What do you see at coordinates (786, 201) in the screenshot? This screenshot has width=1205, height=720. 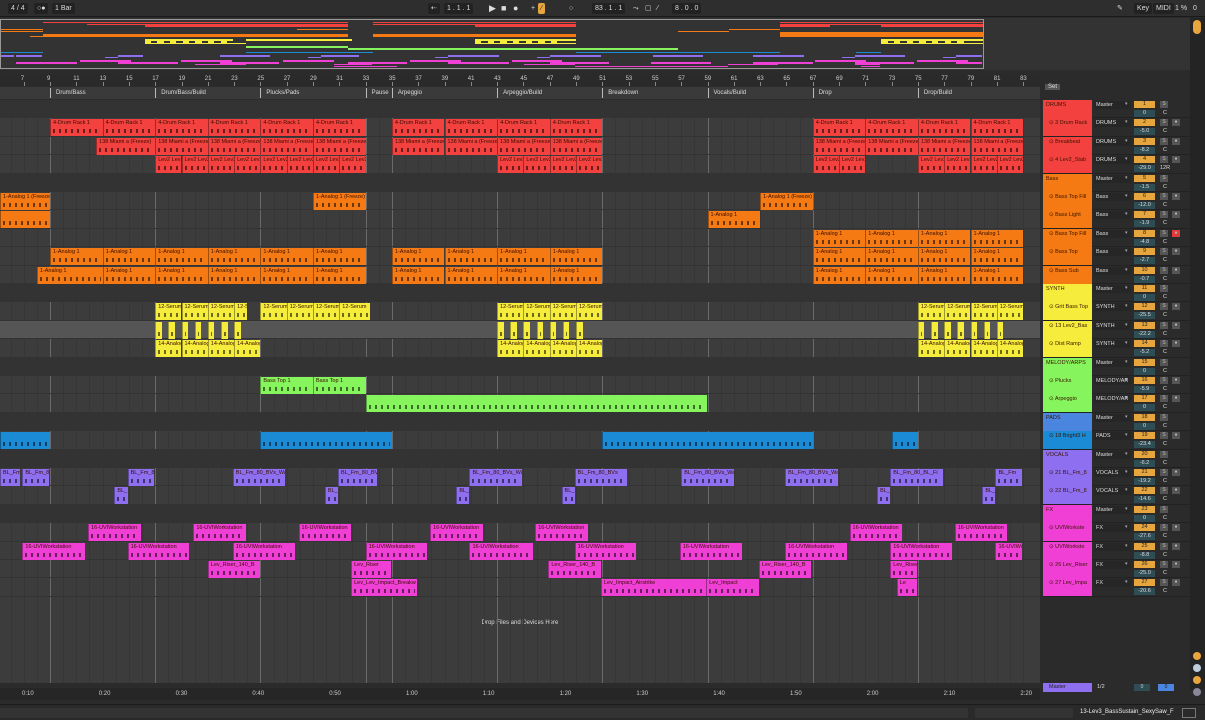 I see `clip: 1-Analog 1 (Freeze)` at bounding box center [786, 201].